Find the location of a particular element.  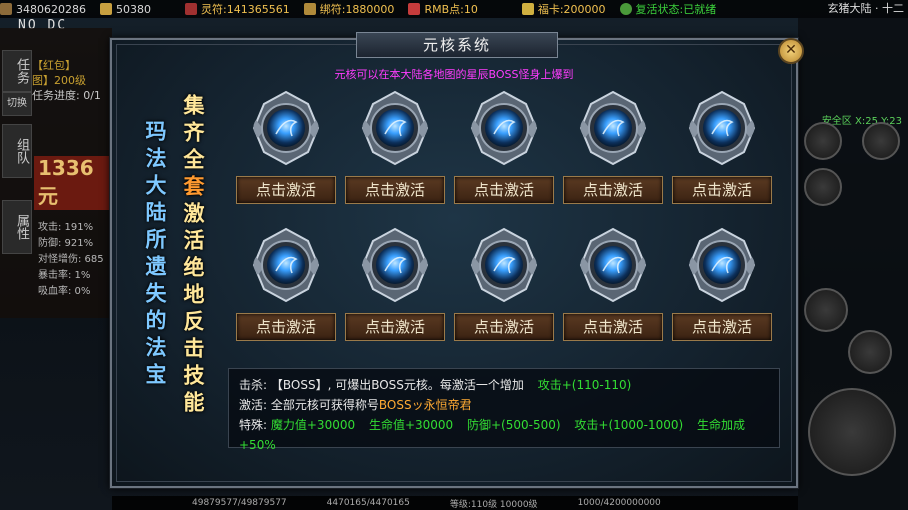

rmb-resource: RMB点: 10 is located at coordinates (443, 9).